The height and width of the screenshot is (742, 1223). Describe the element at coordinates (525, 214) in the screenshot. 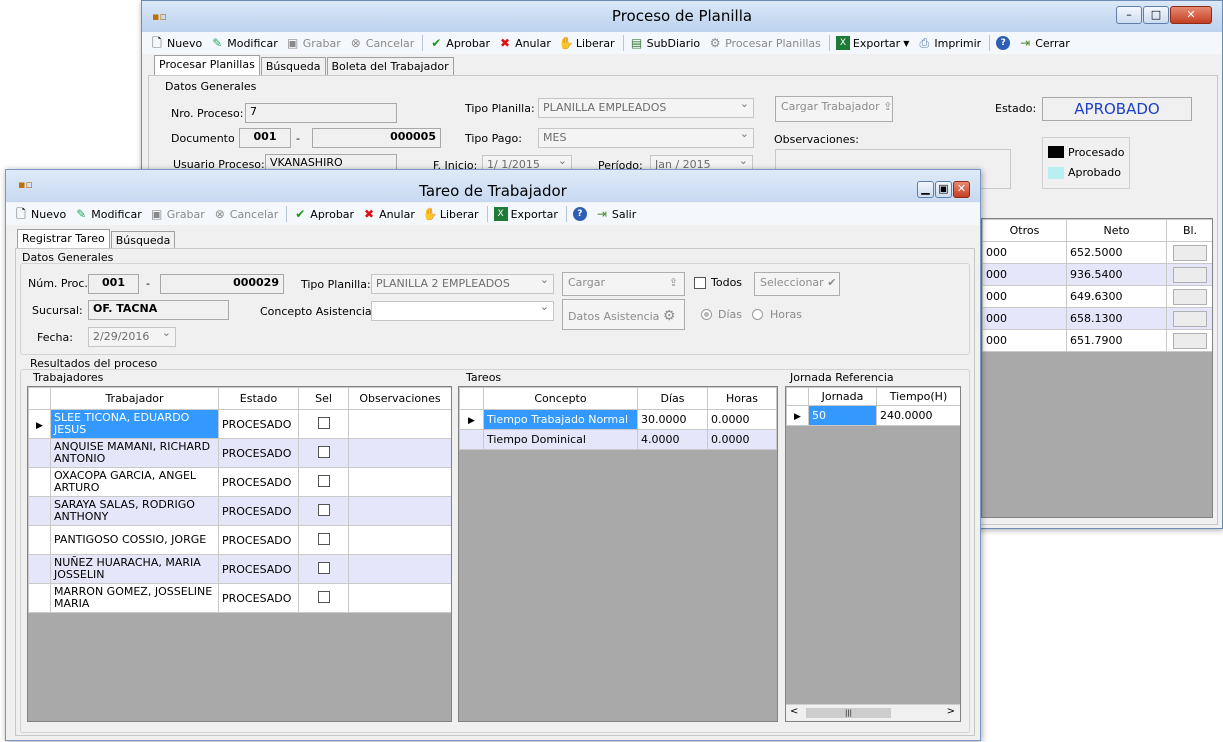

I see `exportar-button: X Exportar` at that location.